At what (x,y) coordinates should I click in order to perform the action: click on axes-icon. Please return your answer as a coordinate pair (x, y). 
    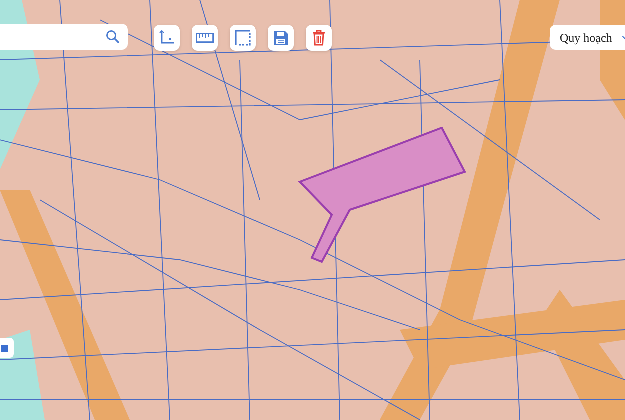
    Looking at the image, I should click on (167, 38).